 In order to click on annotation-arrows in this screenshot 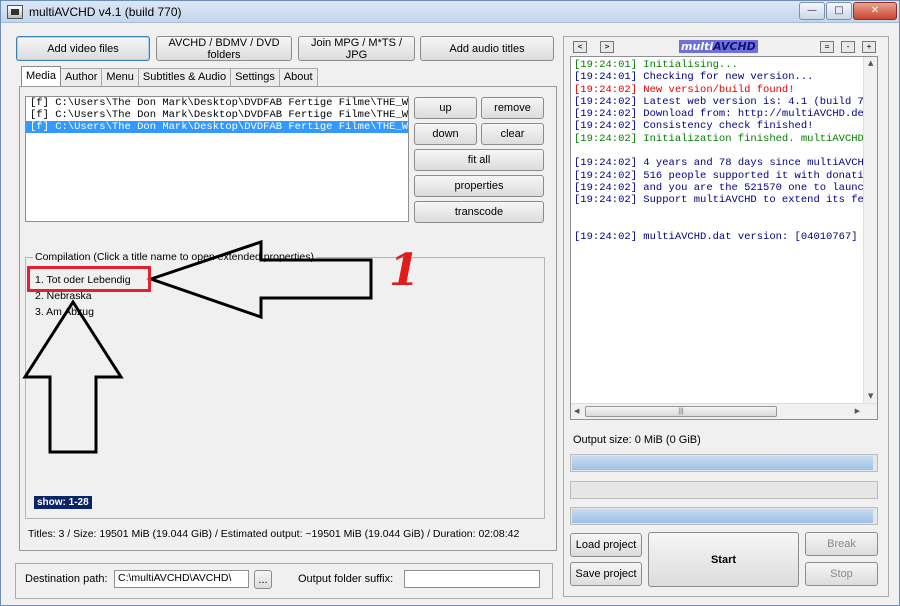, I will do `click(197, 346)`.